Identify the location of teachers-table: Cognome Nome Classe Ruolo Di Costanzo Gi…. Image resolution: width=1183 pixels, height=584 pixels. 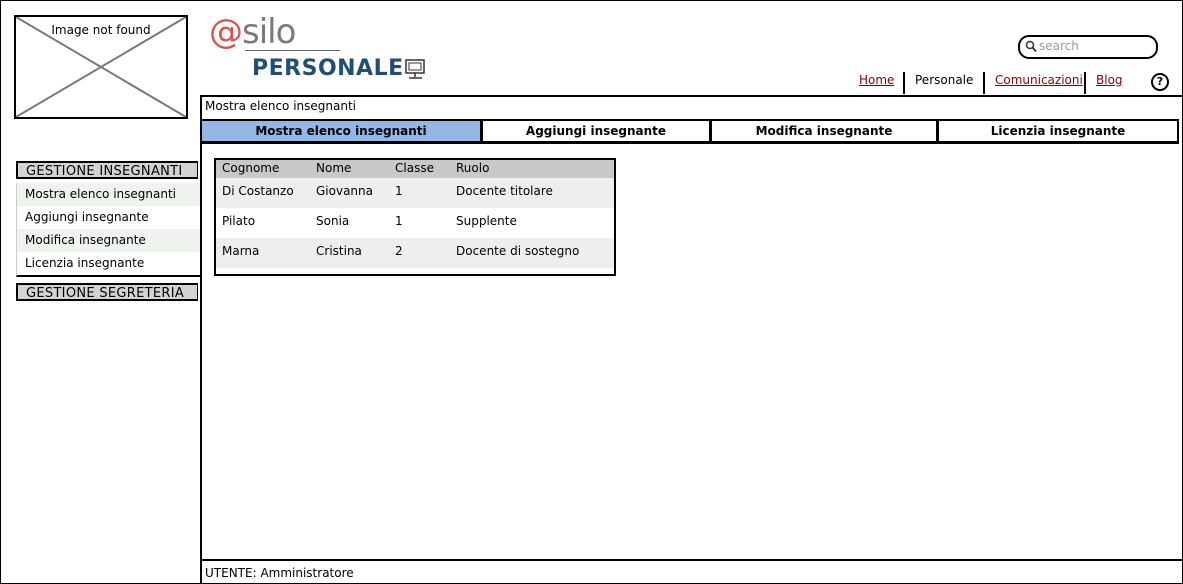
(415, 217).